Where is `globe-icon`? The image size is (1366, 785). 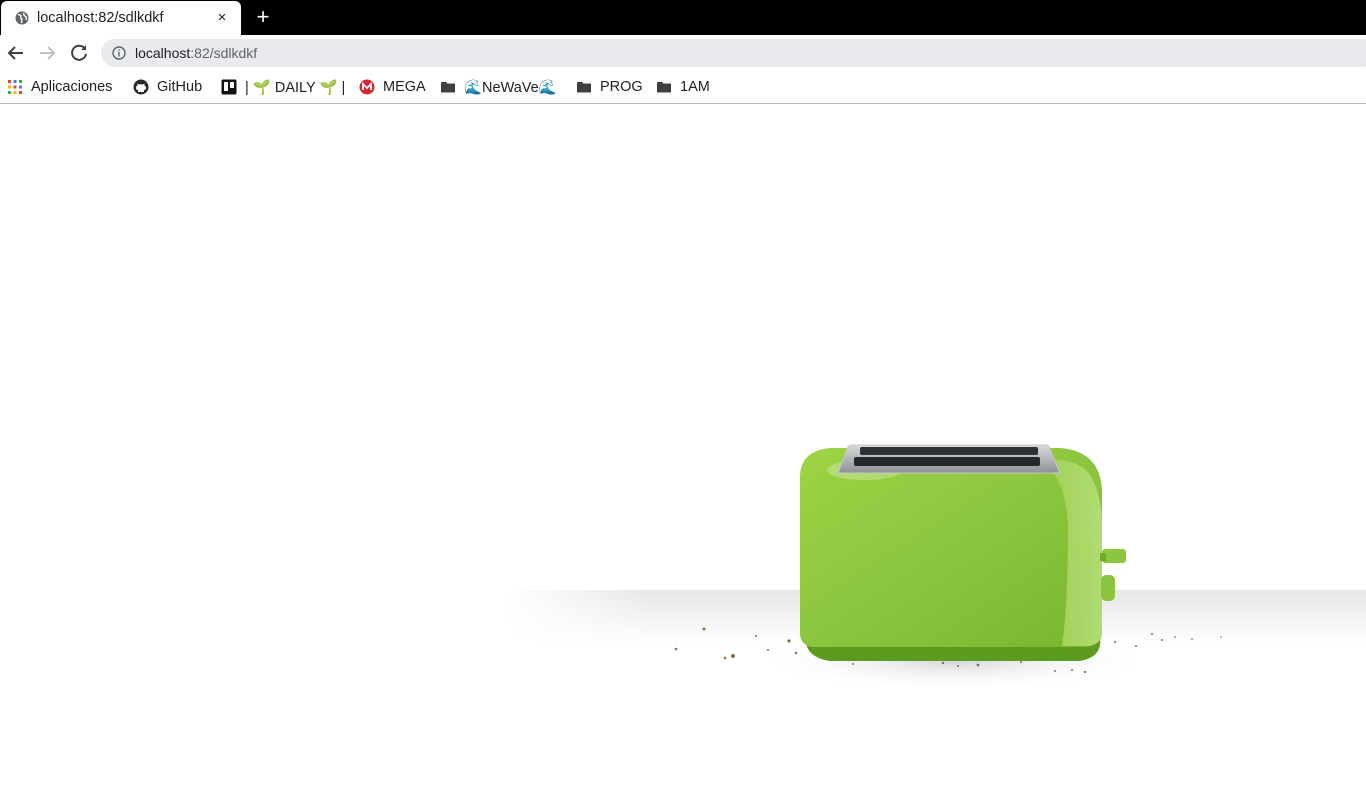
globe-icon is located at coordinates (22, 18).